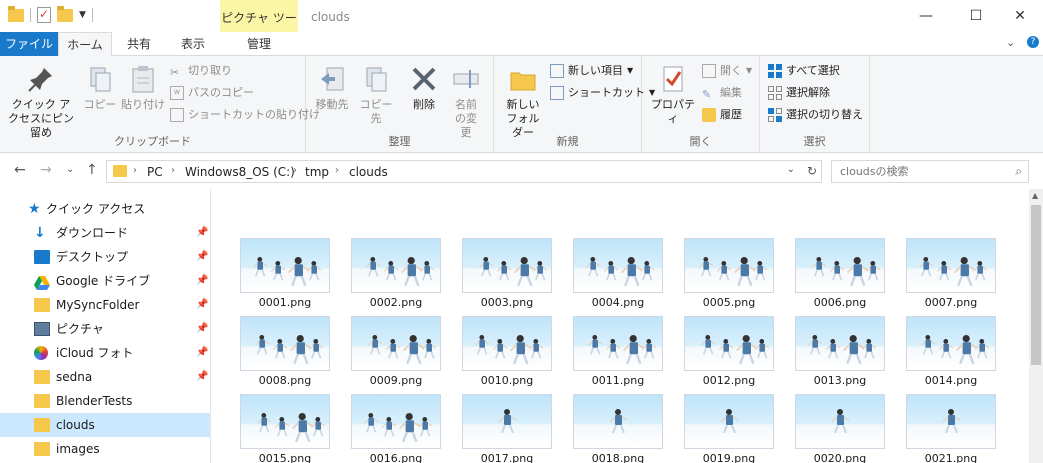 The image size is (1043, 463). I want to click on vertical-scrollbar: ▲, so click(1036, 326).